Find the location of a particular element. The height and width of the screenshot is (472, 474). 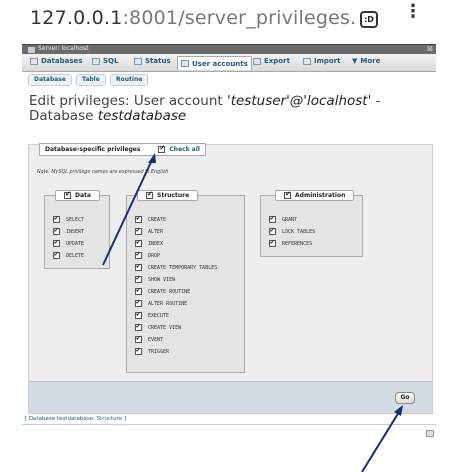

privilege-create-routine: CREATE ROUTINE is located at coordinates (162, 290).